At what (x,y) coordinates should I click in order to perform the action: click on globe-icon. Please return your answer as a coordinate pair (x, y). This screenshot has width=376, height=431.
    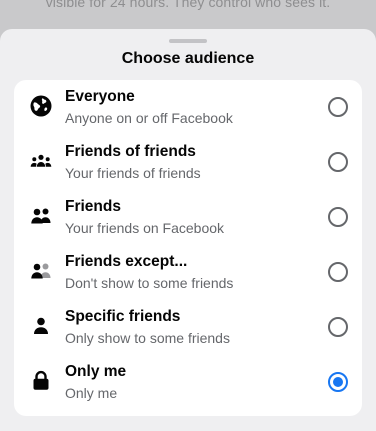
    Looking at the image, I should click on (41, 106).